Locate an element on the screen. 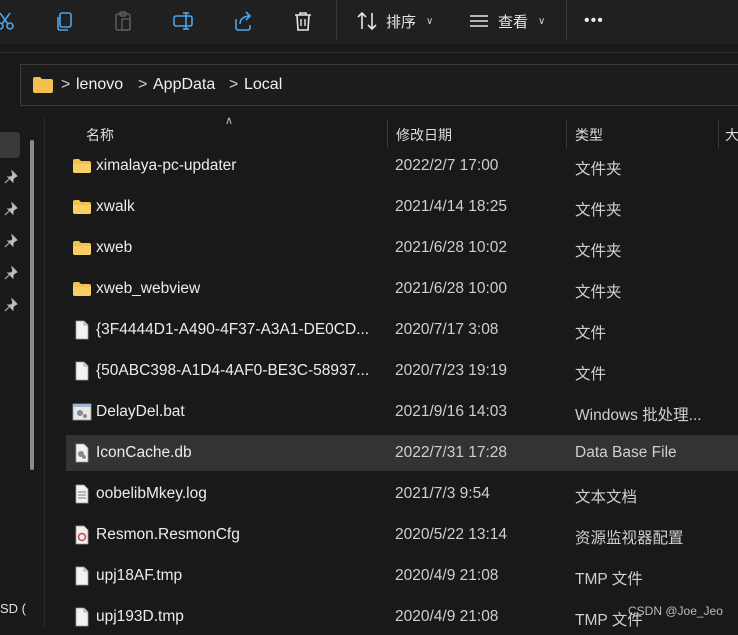 The image size is (738, 635). copy-icon is located at coordinates (65, 21).